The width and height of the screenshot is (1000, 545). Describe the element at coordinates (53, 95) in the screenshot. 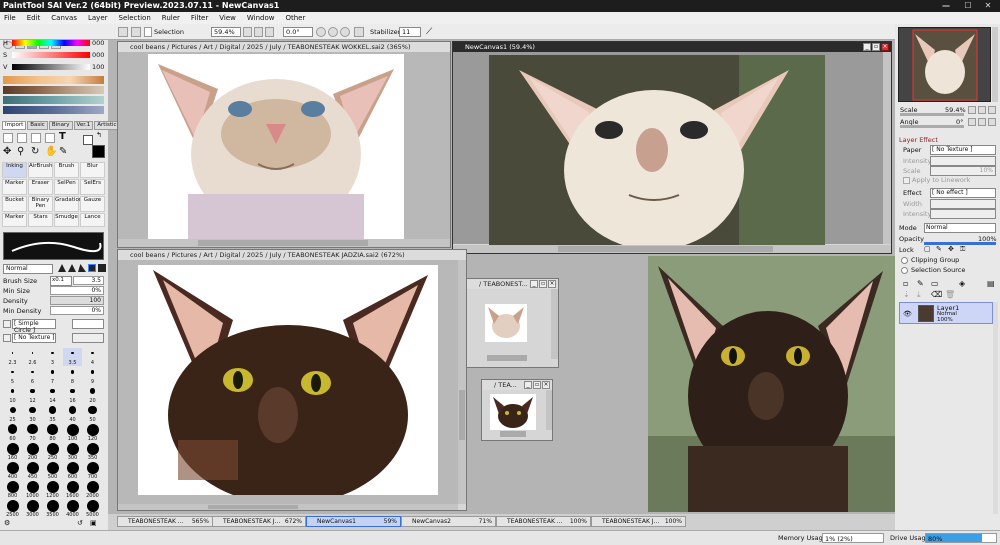

I see `swatch-palette` at that location.